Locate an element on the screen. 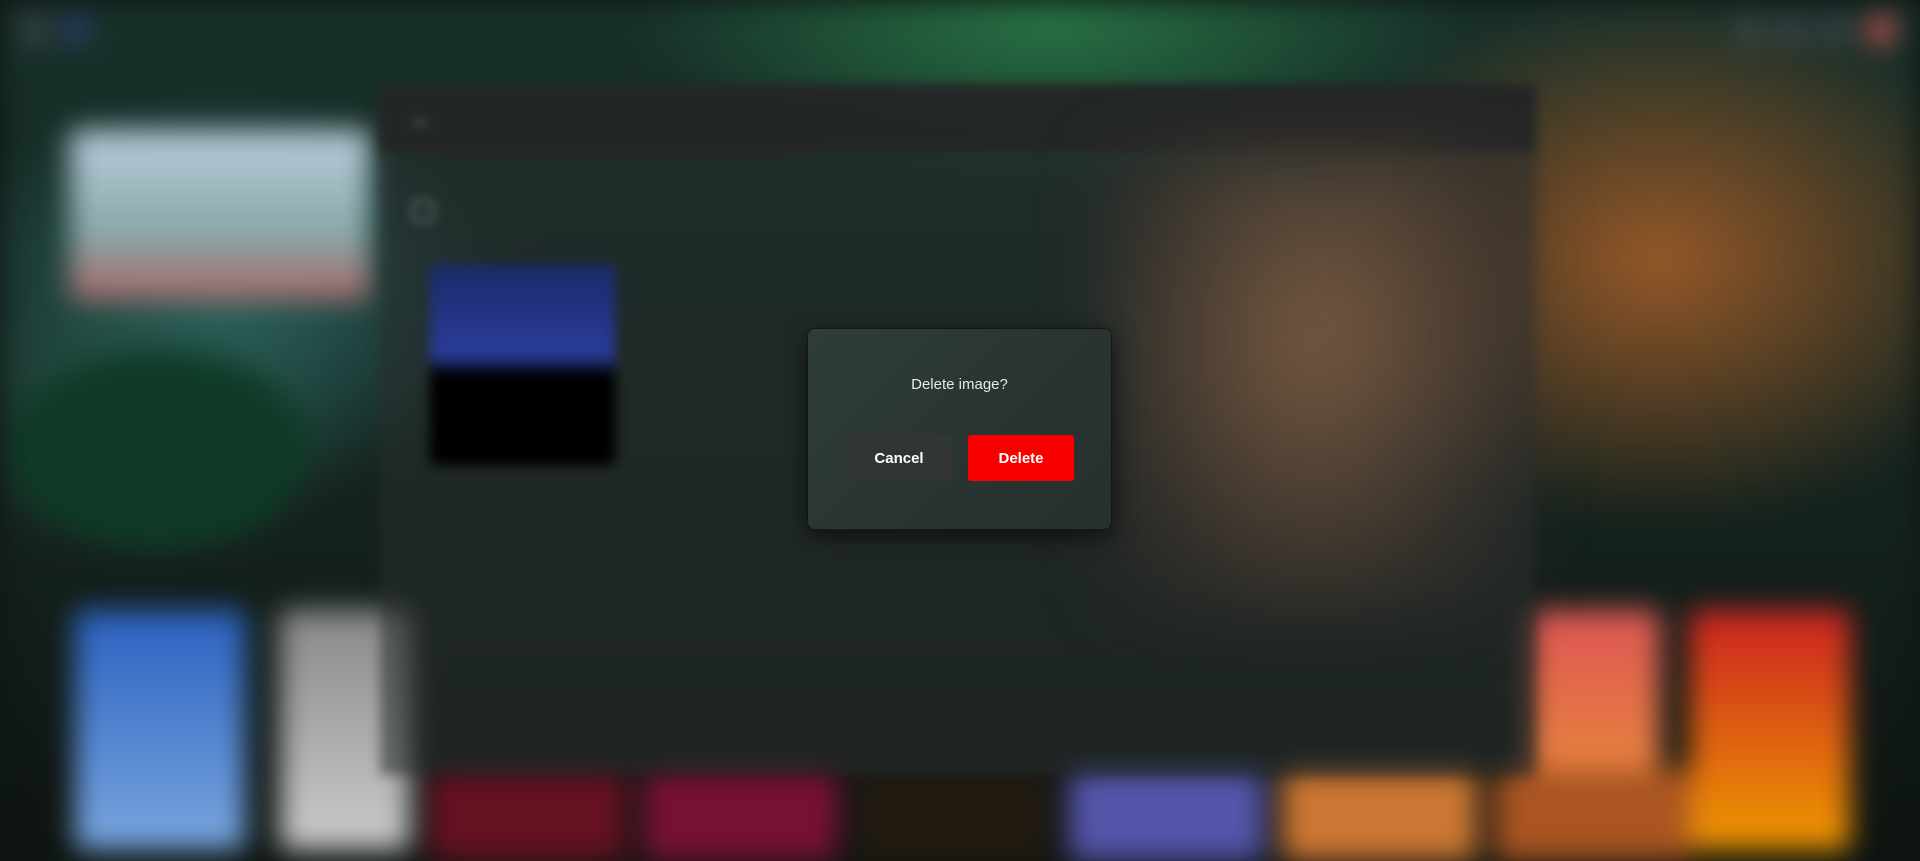  settings-icon is located at coordinates (1835, 30).